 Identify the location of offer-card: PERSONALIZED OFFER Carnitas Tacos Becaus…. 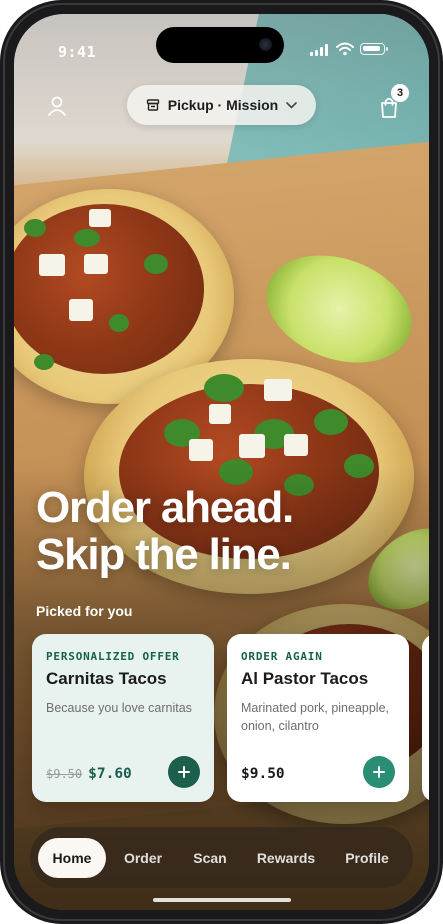
(123, 718).